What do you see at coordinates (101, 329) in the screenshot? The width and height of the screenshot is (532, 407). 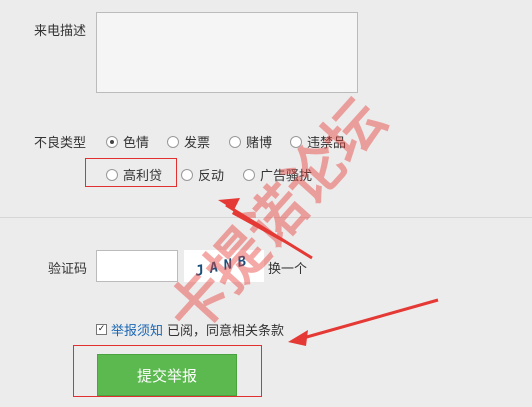 I see `agree-checkbox: ✓` at bounding box center [101, 329].